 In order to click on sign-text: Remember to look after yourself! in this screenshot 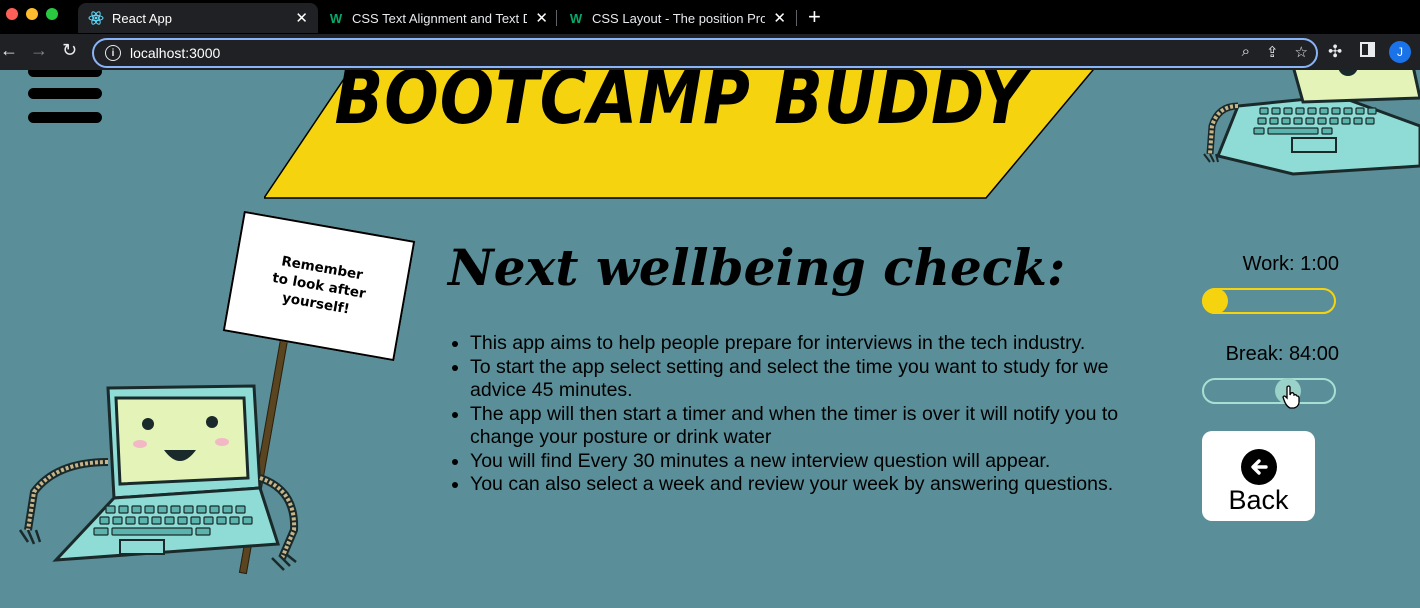, I will do `click(319, 285)`.